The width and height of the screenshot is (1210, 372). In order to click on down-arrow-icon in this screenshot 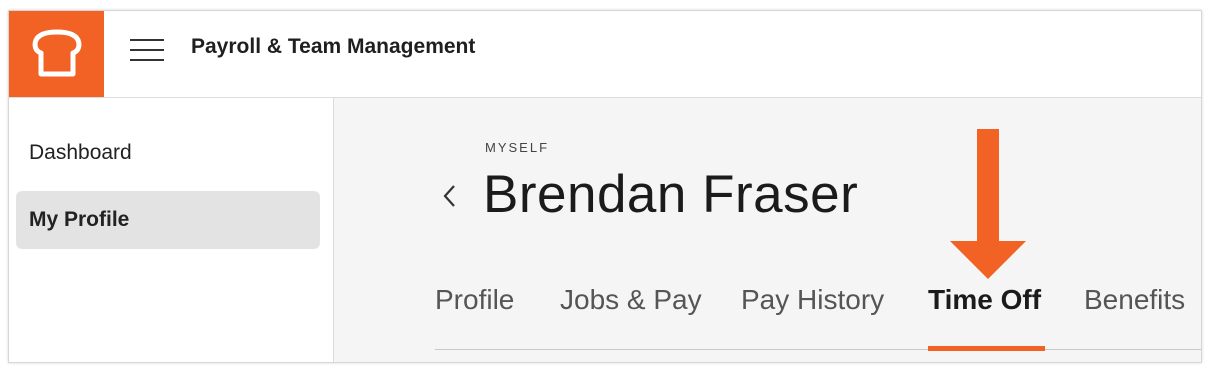, I will do `click(988, 204)`.